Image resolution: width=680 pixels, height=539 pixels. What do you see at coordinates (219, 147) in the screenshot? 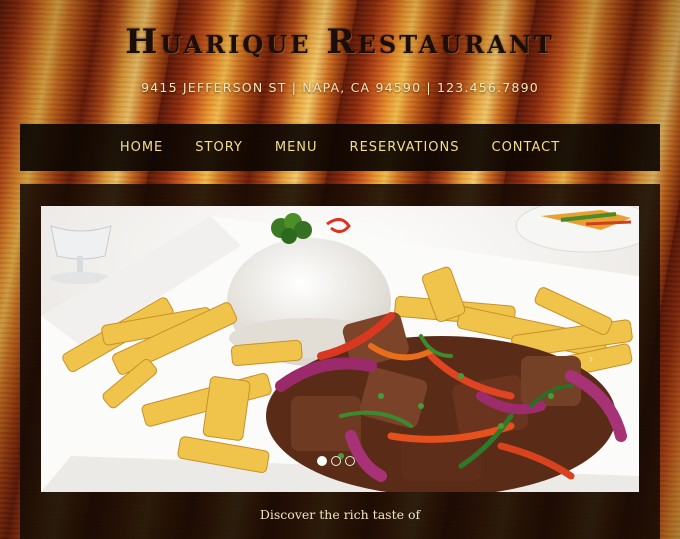
I see `nav-story: STORY` at bounding box center [219, 147].